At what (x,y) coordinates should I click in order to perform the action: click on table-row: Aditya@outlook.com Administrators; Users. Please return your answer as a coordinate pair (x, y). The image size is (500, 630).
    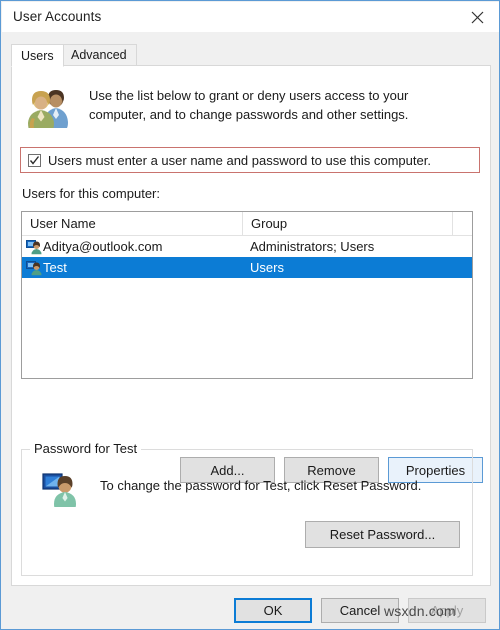
    Looking at the image, I should click on (247, 246).